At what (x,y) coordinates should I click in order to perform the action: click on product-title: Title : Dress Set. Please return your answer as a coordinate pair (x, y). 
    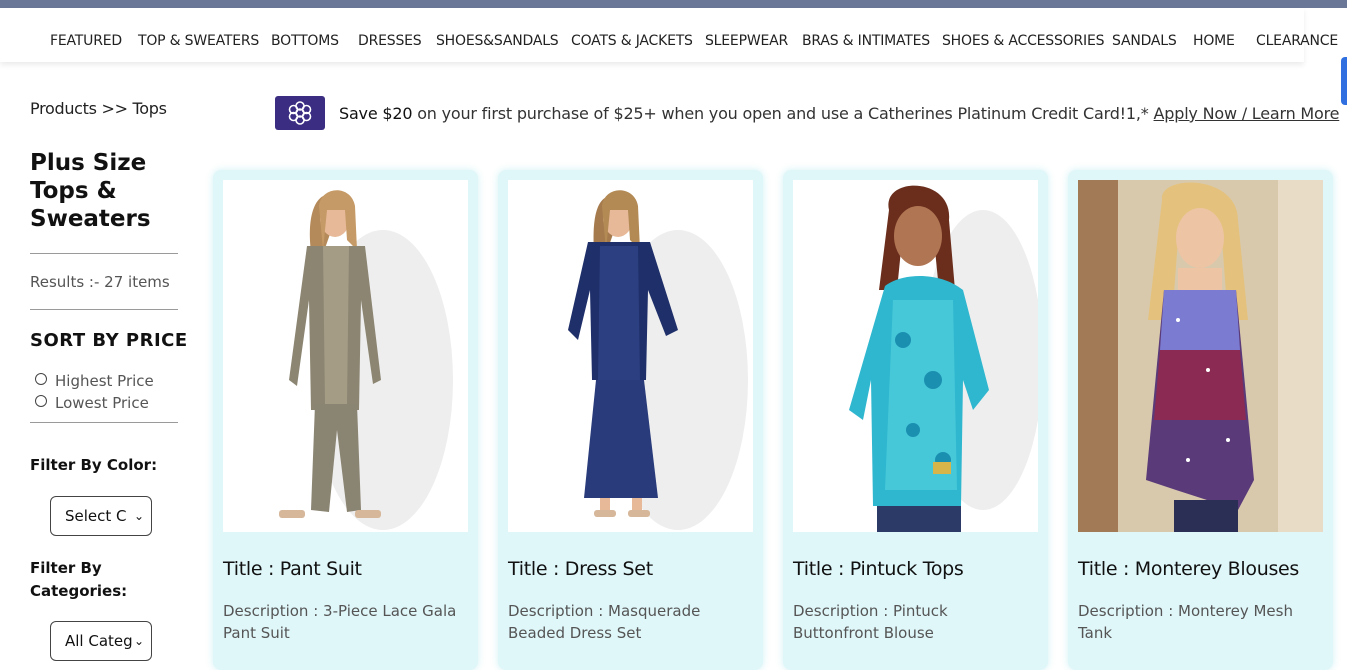
    Looking at the image, I should click on (580, 569).